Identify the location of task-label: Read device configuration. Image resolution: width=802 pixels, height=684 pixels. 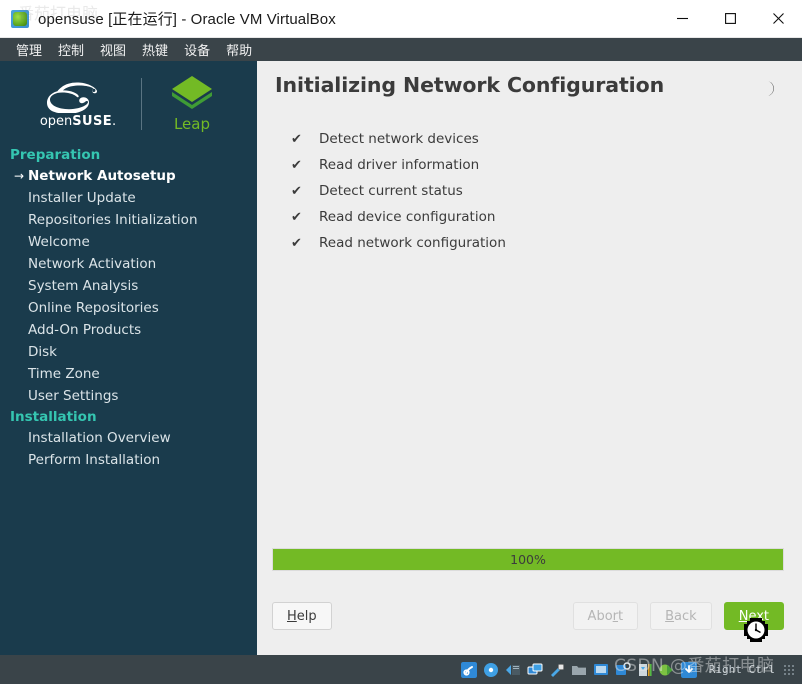
(407, 217).